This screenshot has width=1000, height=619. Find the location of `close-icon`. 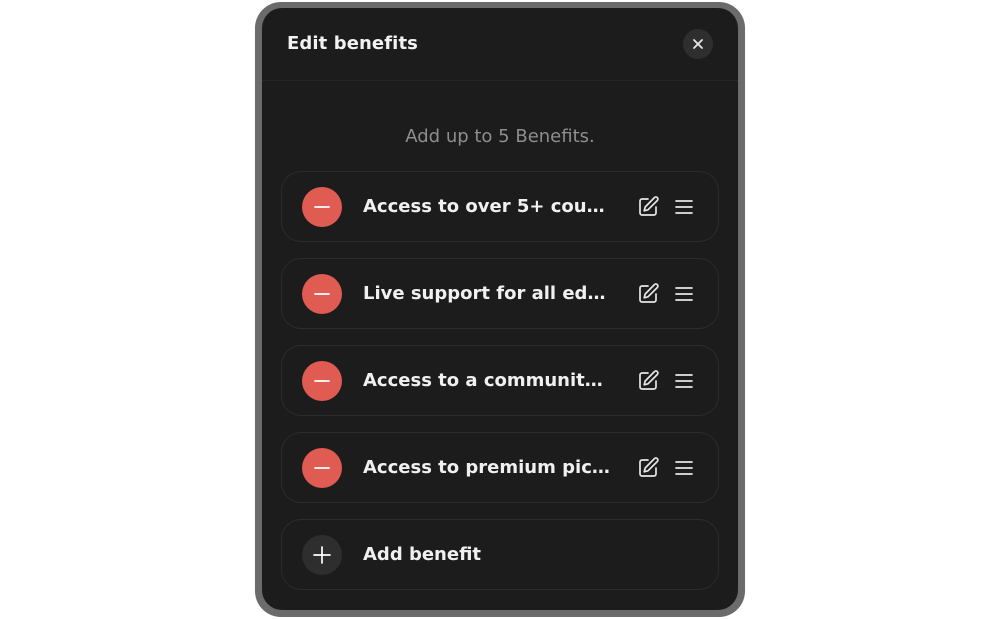

close-icon is located at coordinates (698, 44).